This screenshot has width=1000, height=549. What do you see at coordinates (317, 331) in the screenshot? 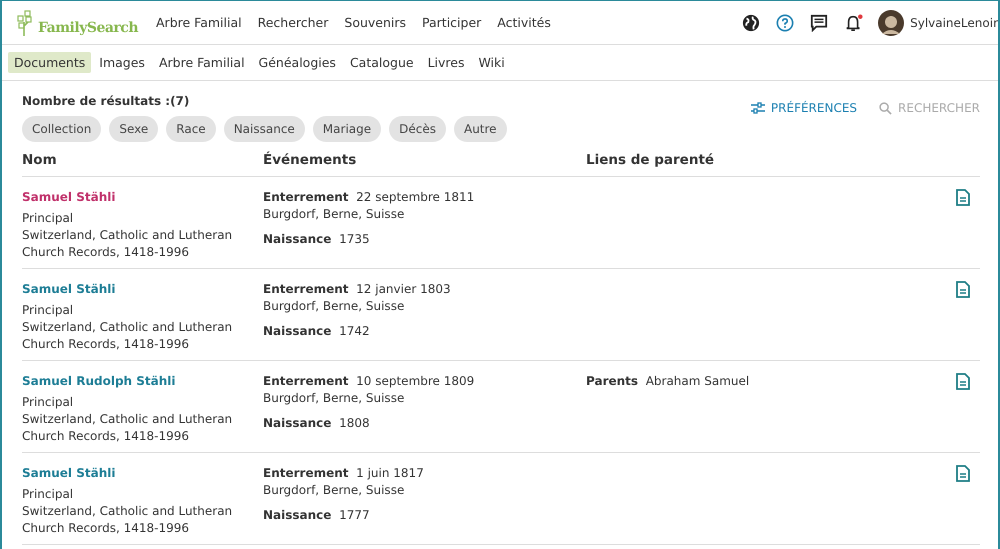
I see `event-text: Naissance 1742` at bounding box center [317, 331].